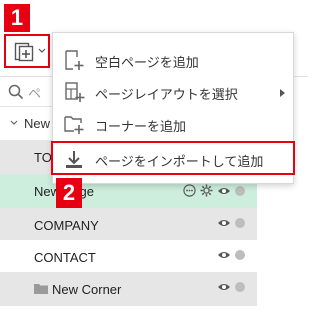  What do you see at coordinates (35, 94) in the screenshot?
I see `search-placeholder: ペ` at bounding box center [35, 94].